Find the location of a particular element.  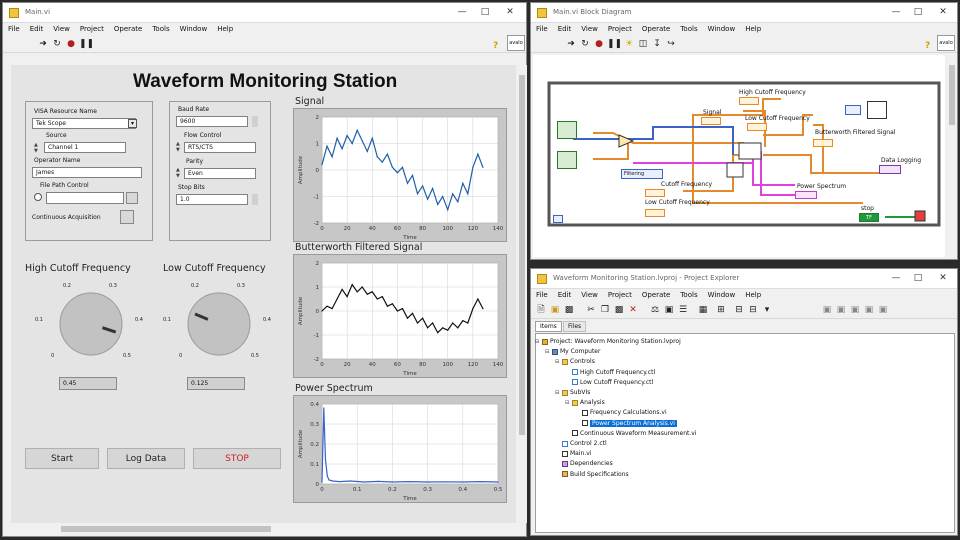

low-cutoff-knob is located at coordinates (219, 324).